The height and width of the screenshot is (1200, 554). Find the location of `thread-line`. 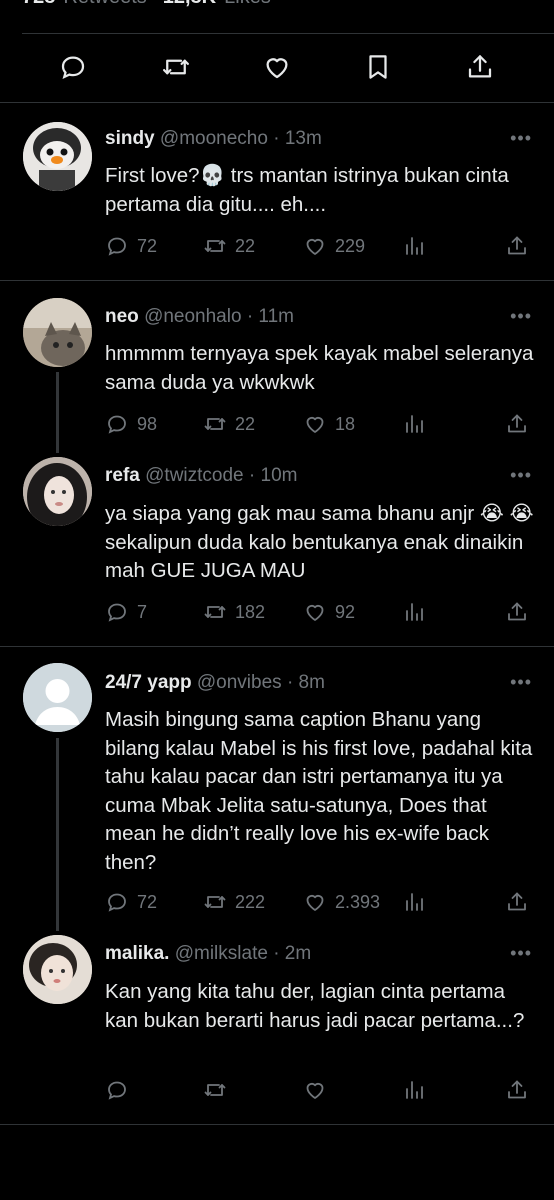

thread-line is located at coordinates (57, 412).